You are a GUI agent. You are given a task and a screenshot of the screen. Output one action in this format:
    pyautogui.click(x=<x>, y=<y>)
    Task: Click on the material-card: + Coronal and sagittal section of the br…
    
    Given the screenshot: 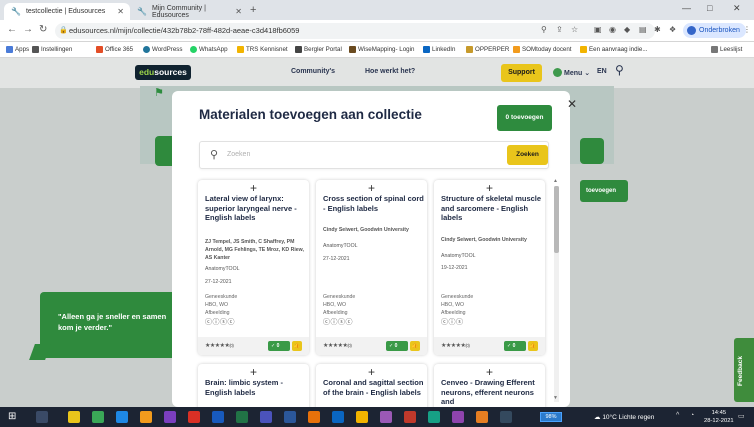 What is the action you would take?
    pyautogui.click(x=371, y=385)
    